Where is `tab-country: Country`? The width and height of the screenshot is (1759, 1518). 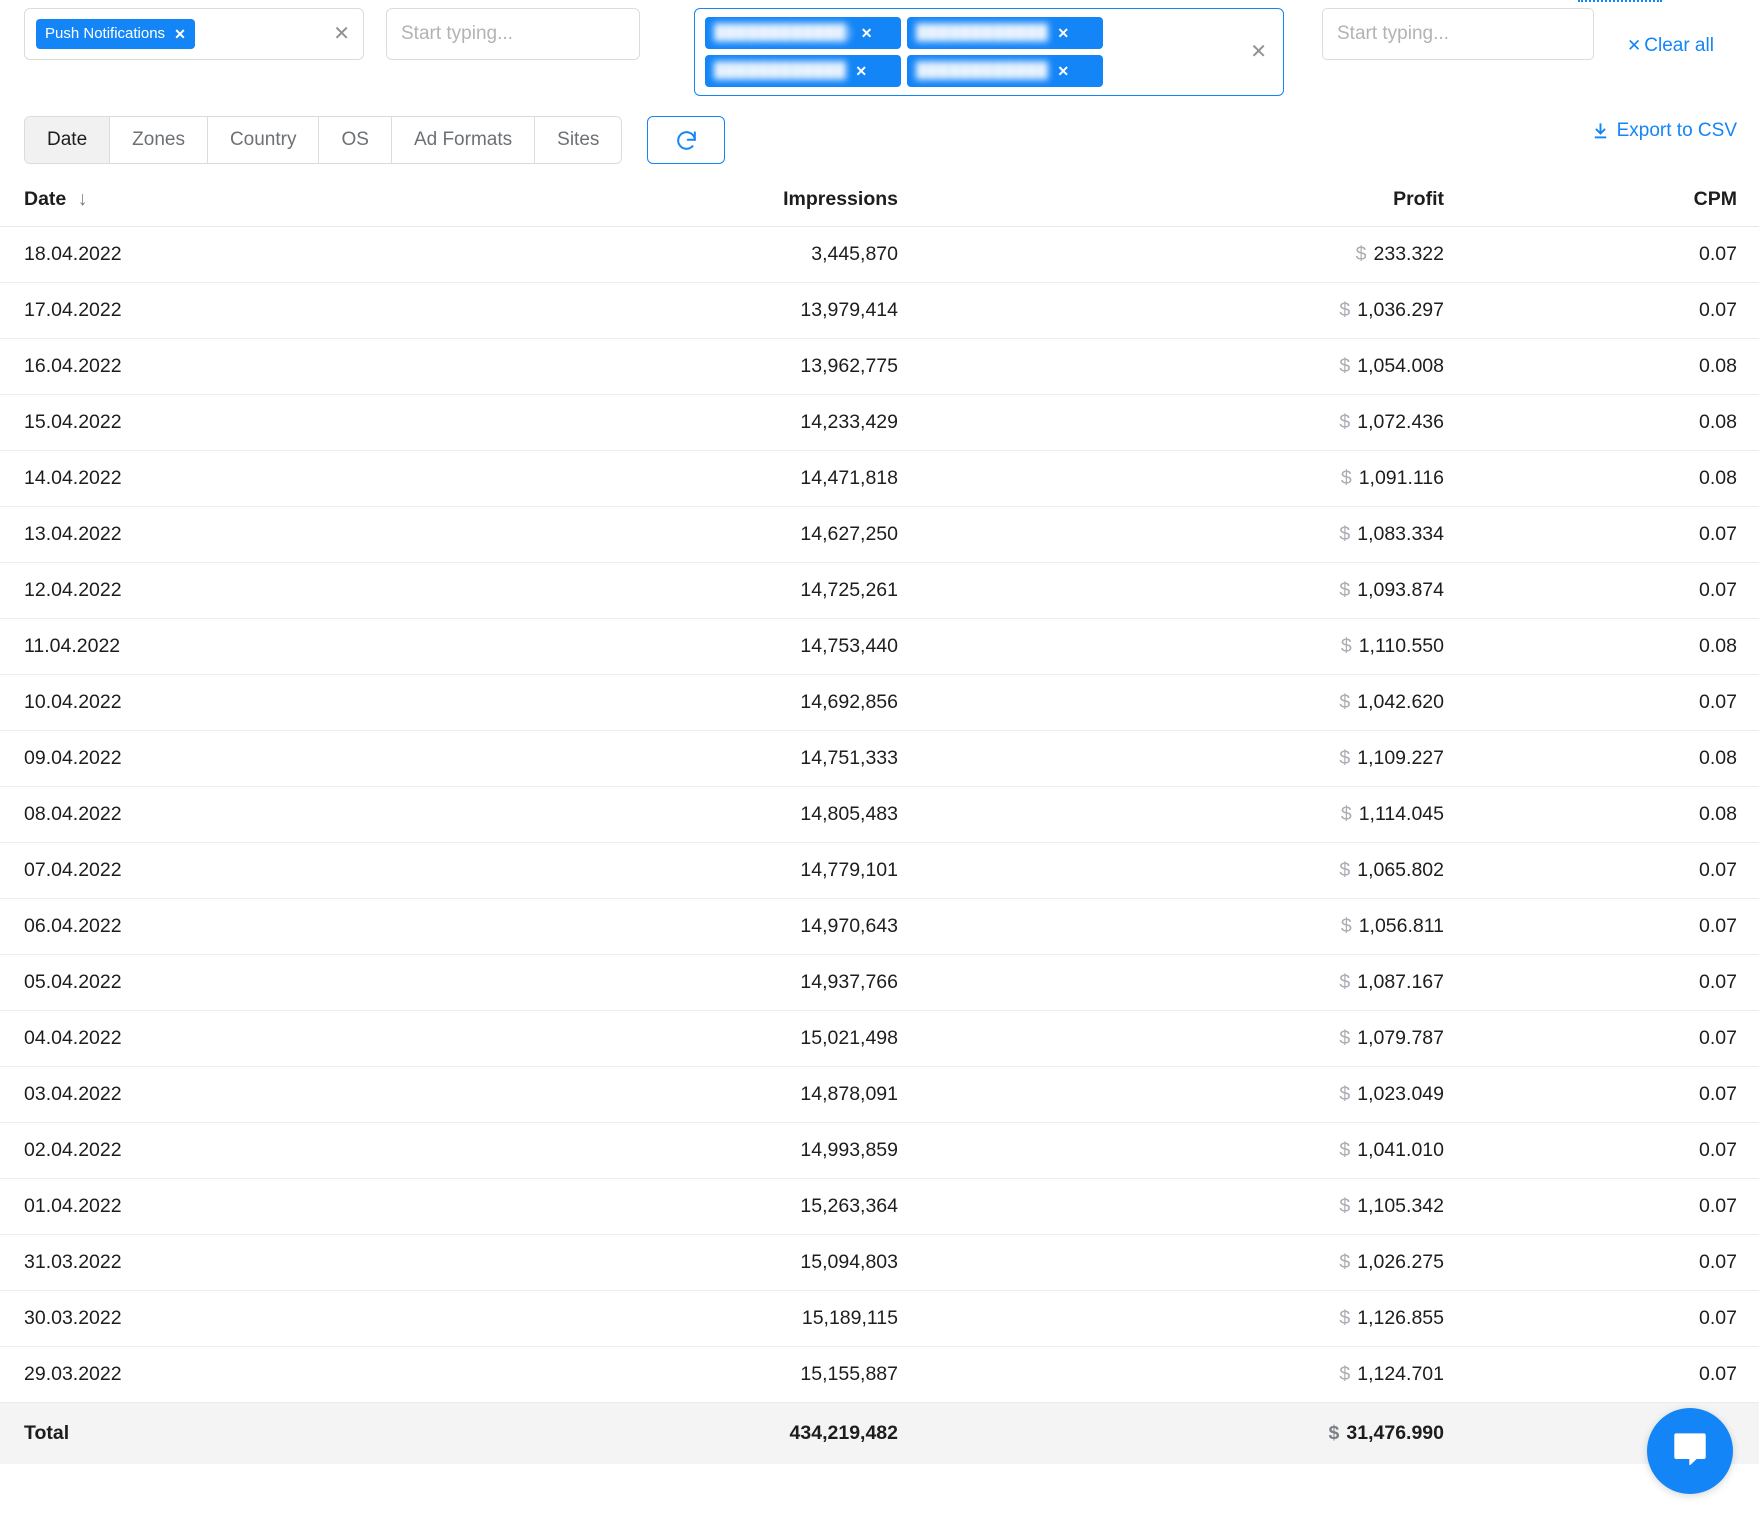 tab-country: Country is located at coordinates (263, 140).